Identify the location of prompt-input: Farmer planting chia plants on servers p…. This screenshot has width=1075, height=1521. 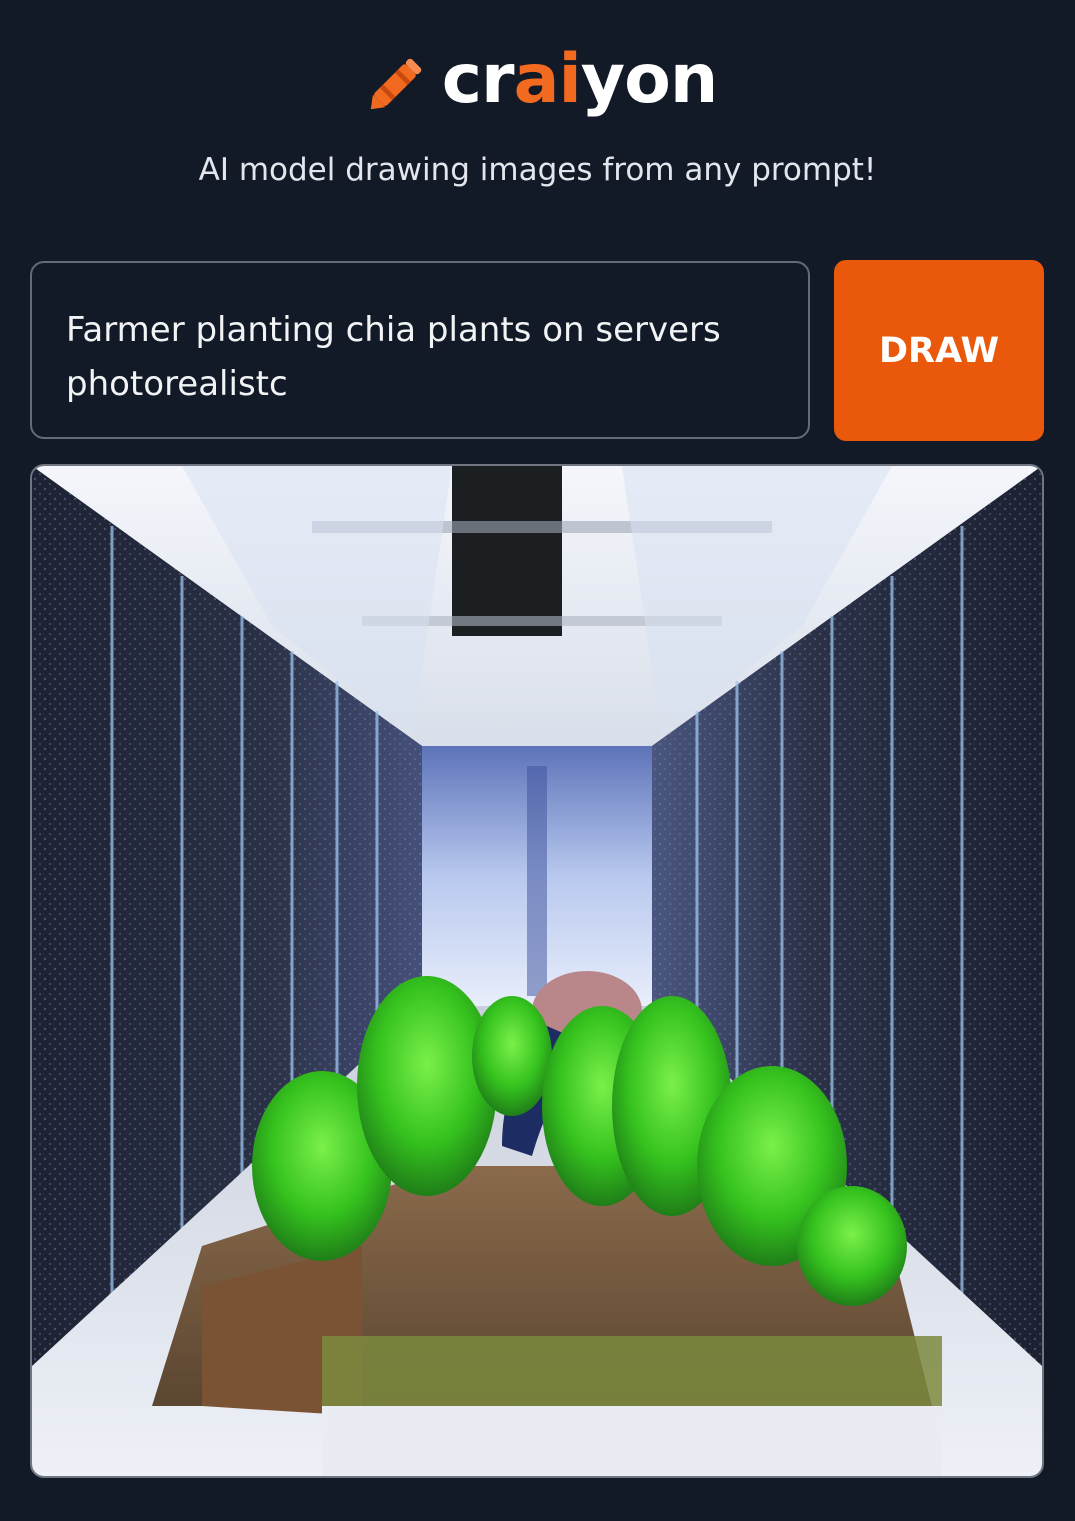
(420, 350).